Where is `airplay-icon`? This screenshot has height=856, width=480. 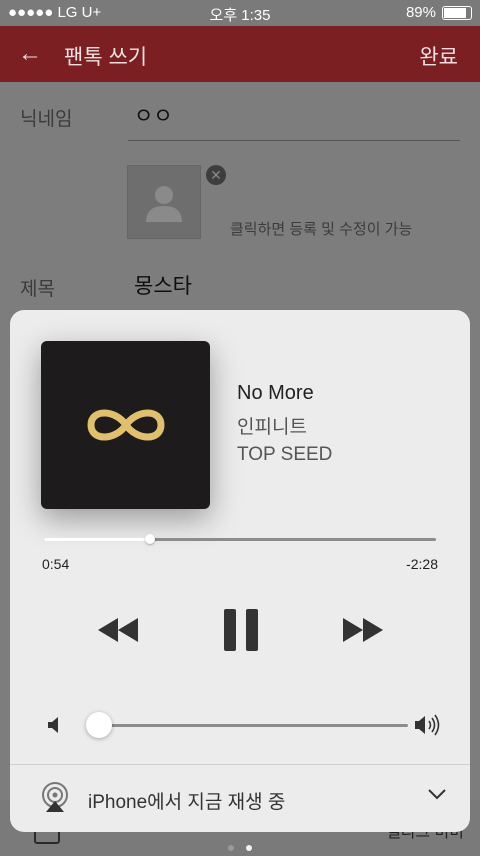 airplay-icon is located at coordinates (55, 797).